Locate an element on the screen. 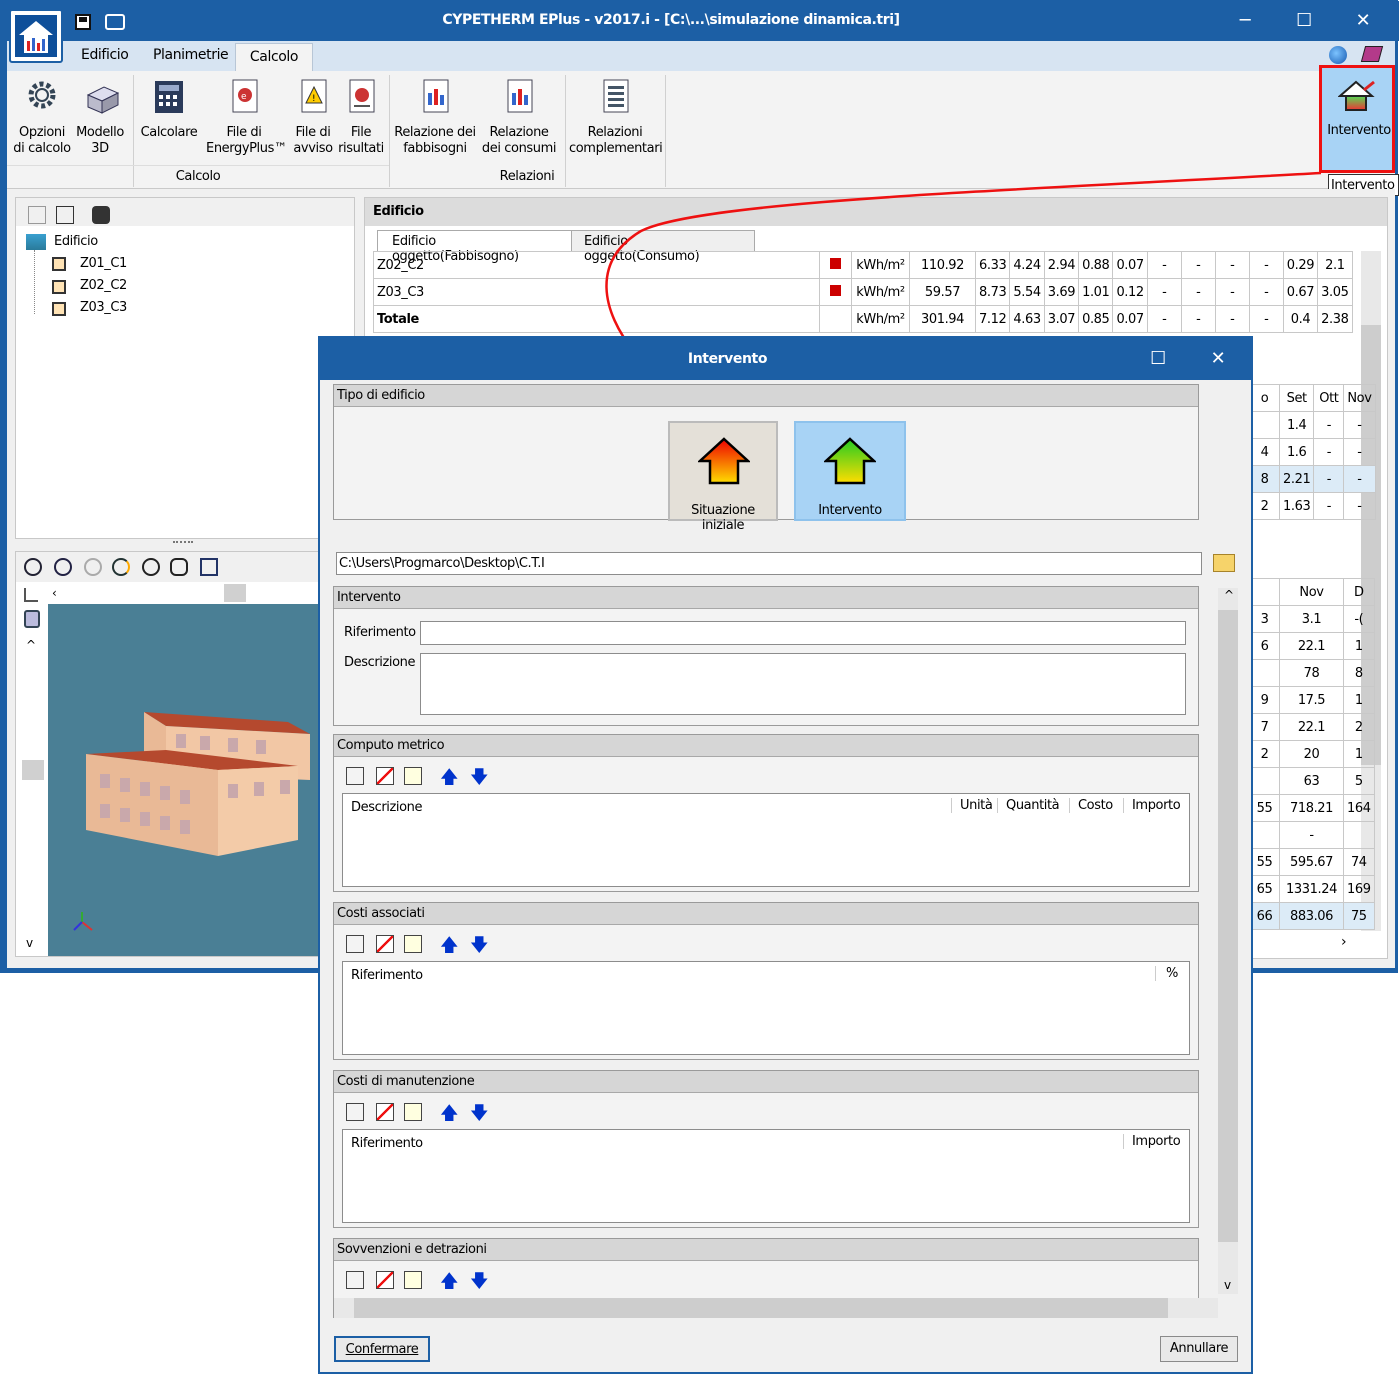 This screenshot has width=1400, height=1376. dialog-close-button: ✕ is located at coordinates (1218, 358).